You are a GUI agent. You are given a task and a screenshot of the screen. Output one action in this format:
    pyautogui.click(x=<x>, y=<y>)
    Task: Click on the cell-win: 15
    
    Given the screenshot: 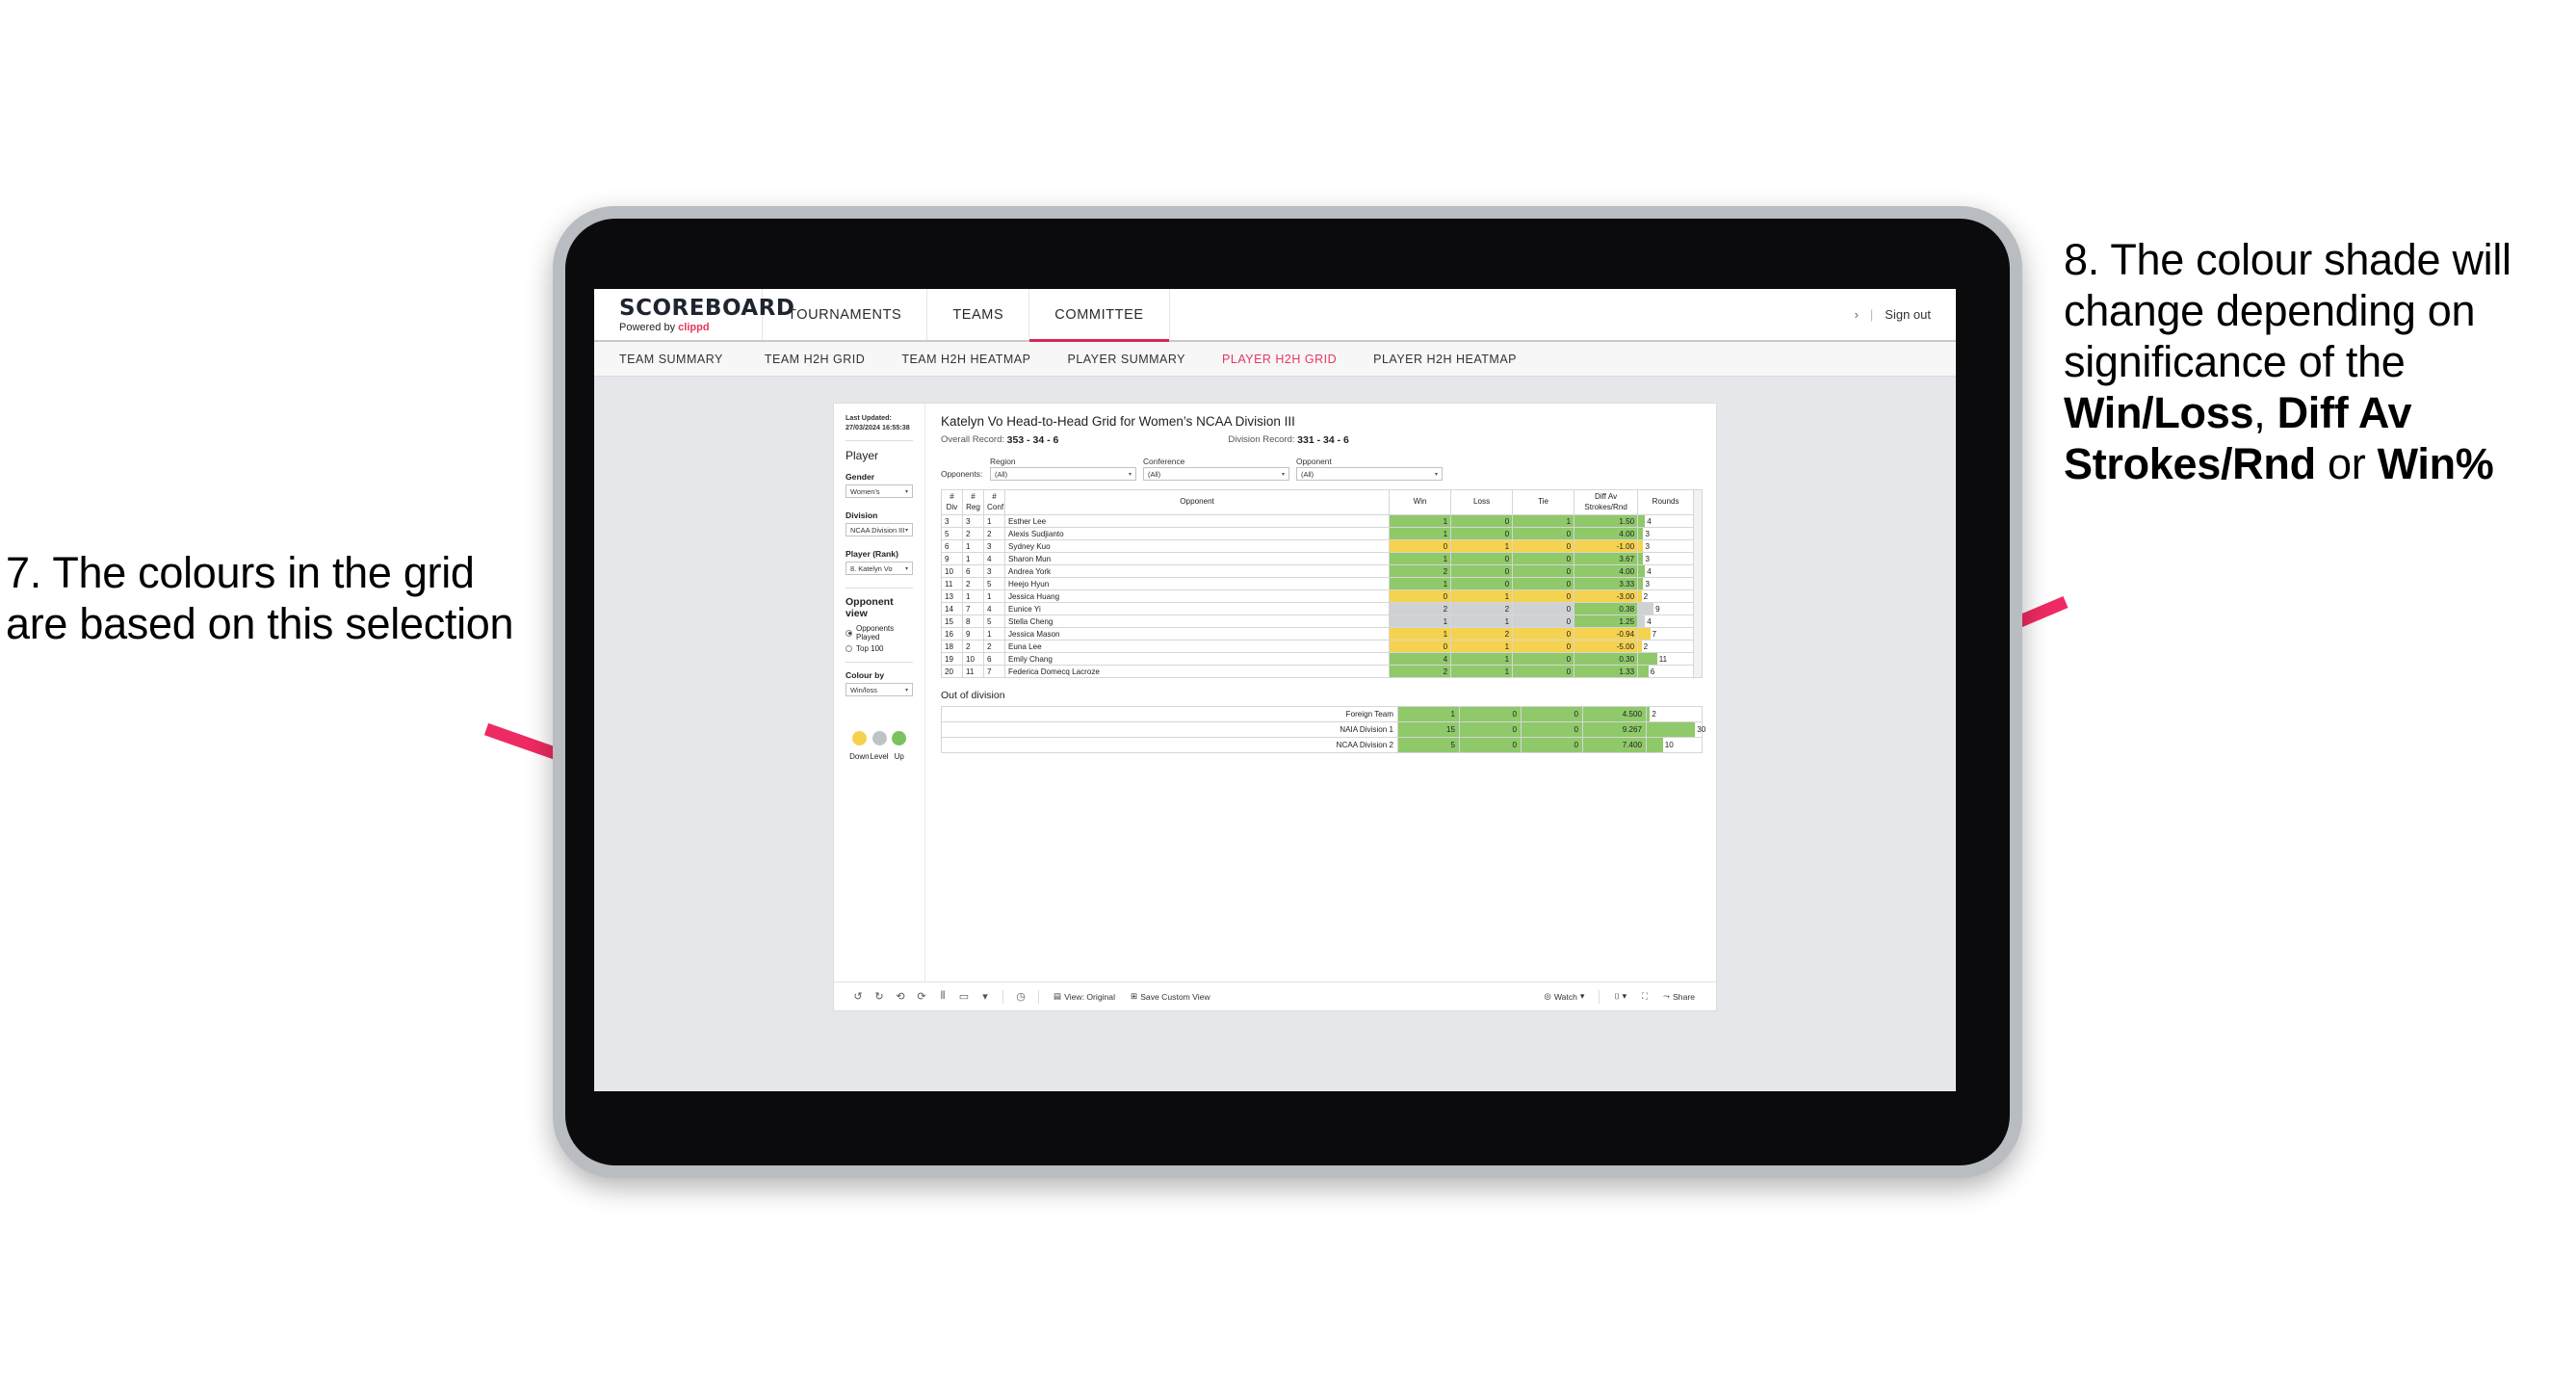 What is the action you would take?
    pyautogui.click(x=1428, y=729)
    